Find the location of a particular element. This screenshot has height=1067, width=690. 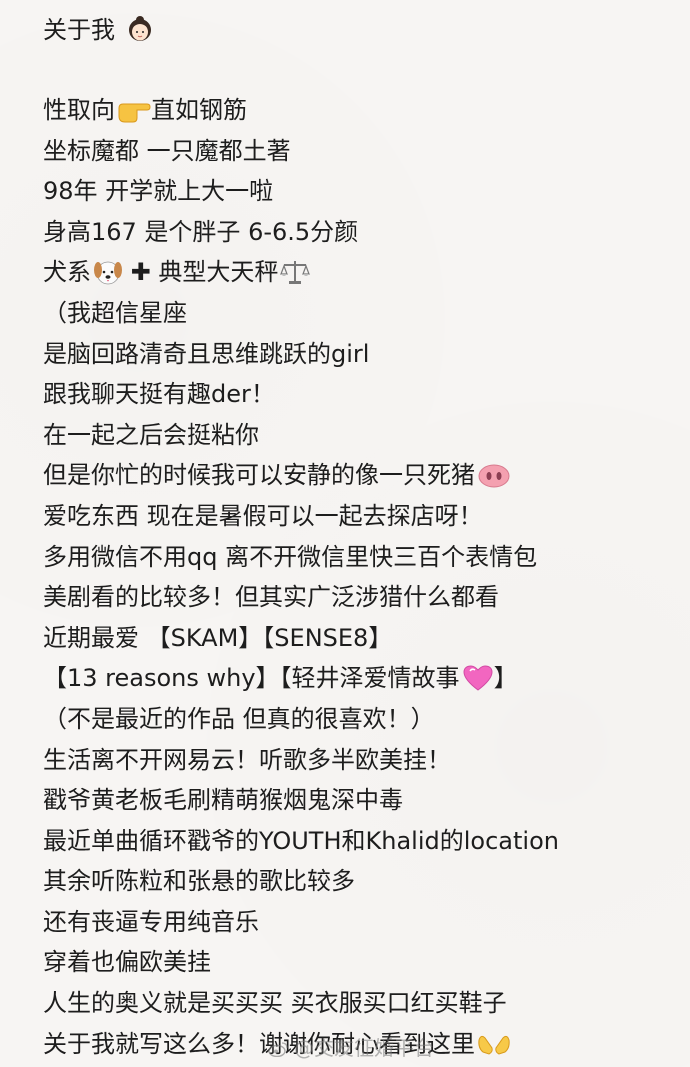

note-line: 爱吃东西 现在是暑假可以一起去探店呀！ is located at coordinates (263, 515).